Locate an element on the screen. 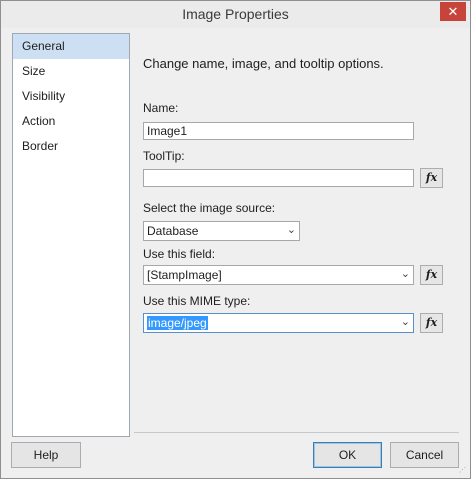 Image resolution: width=471 pixels, height=479 pixels. sidebar-item-general: General is located at coordinates (71, 46).